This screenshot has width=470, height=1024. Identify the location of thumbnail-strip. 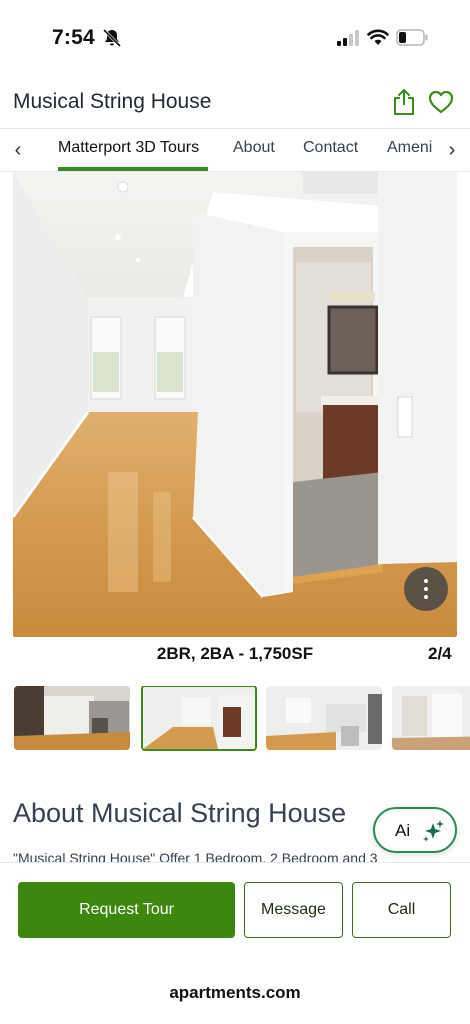
(235, 719).